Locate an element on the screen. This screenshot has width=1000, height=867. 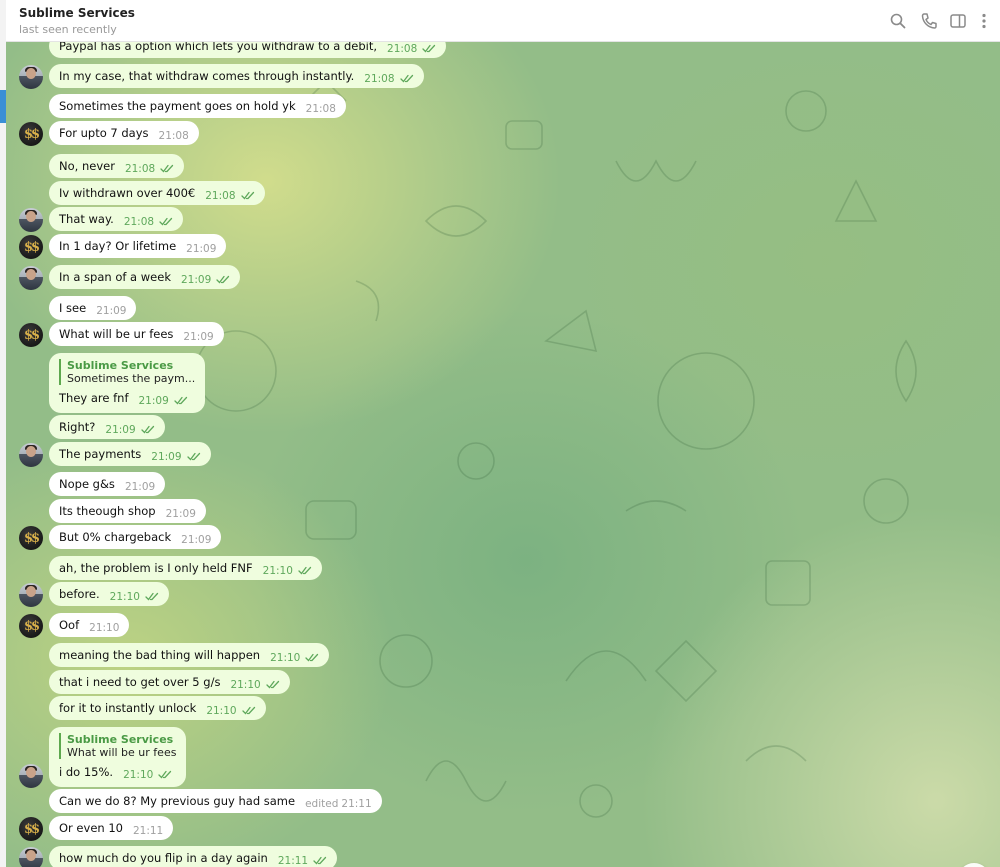
message-text: The payments is located at coordinates (100, 454).